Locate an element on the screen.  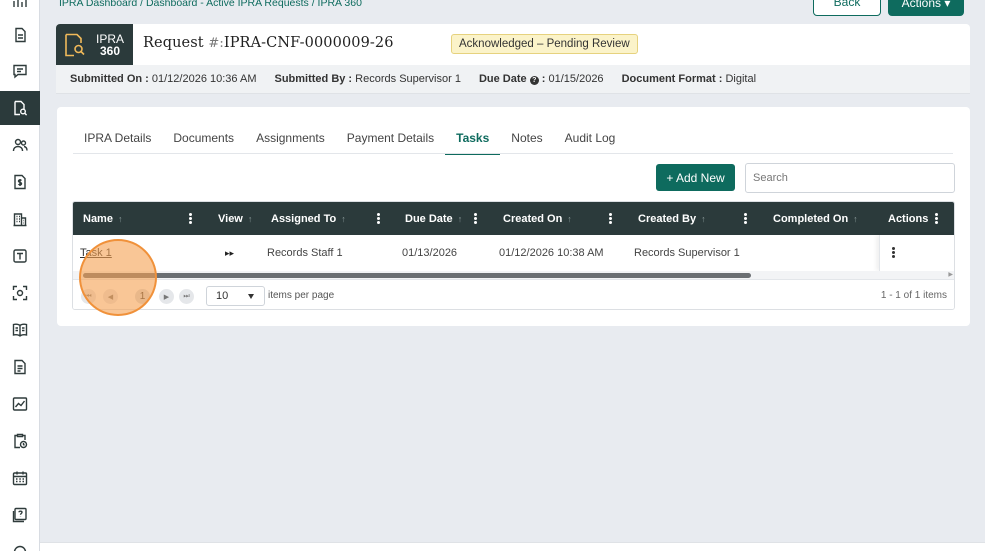
logo-line2: 360 is located at coordinates (110, 50).